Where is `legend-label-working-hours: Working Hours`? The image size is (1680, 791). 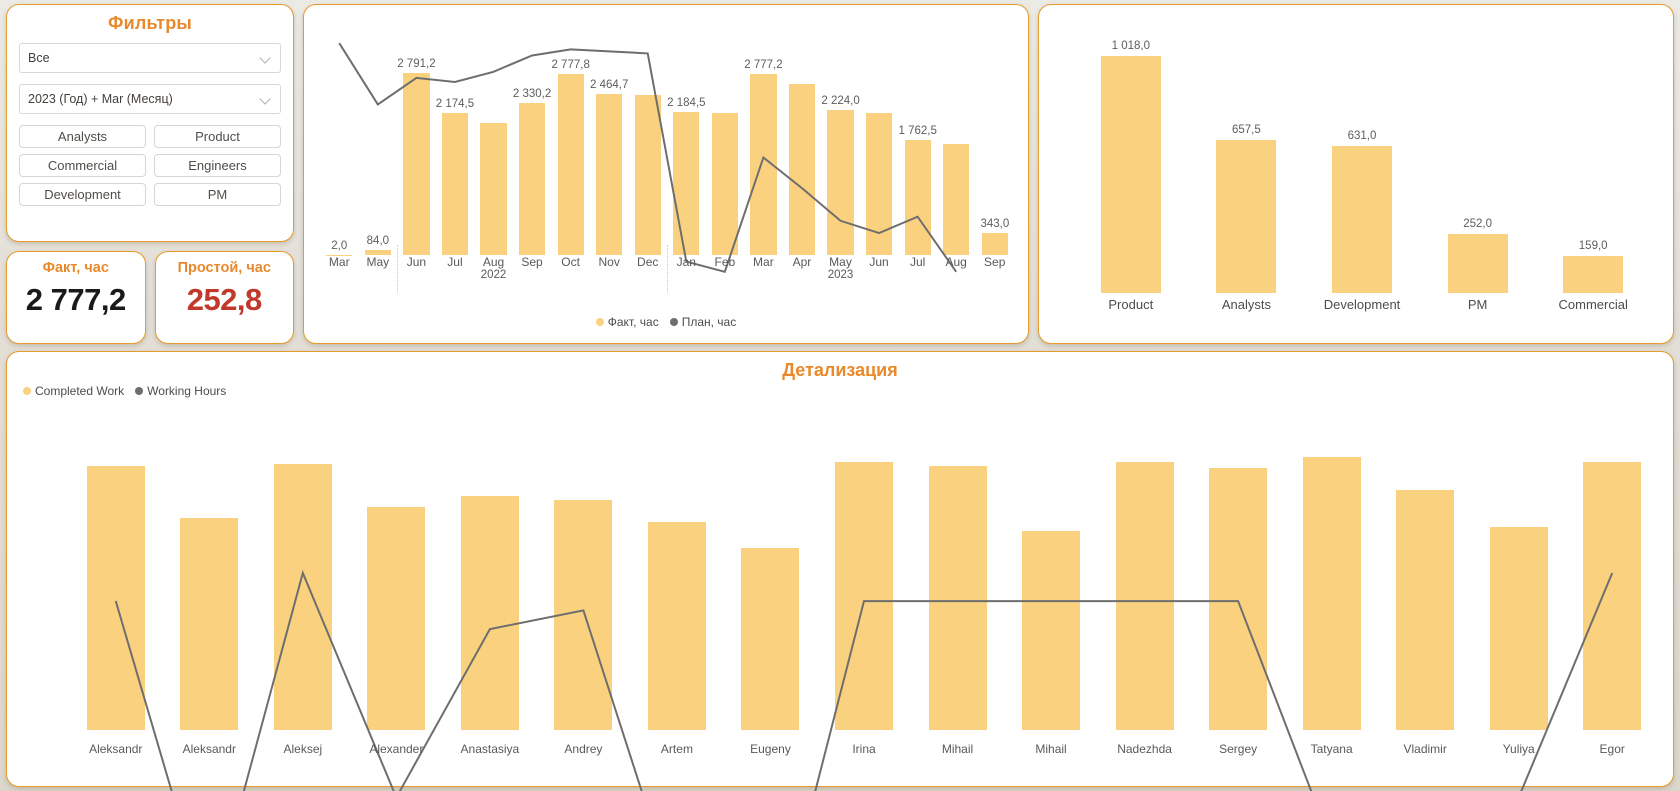 legend-label-working-hours: Working Hours is located at coordinates (187, 391).